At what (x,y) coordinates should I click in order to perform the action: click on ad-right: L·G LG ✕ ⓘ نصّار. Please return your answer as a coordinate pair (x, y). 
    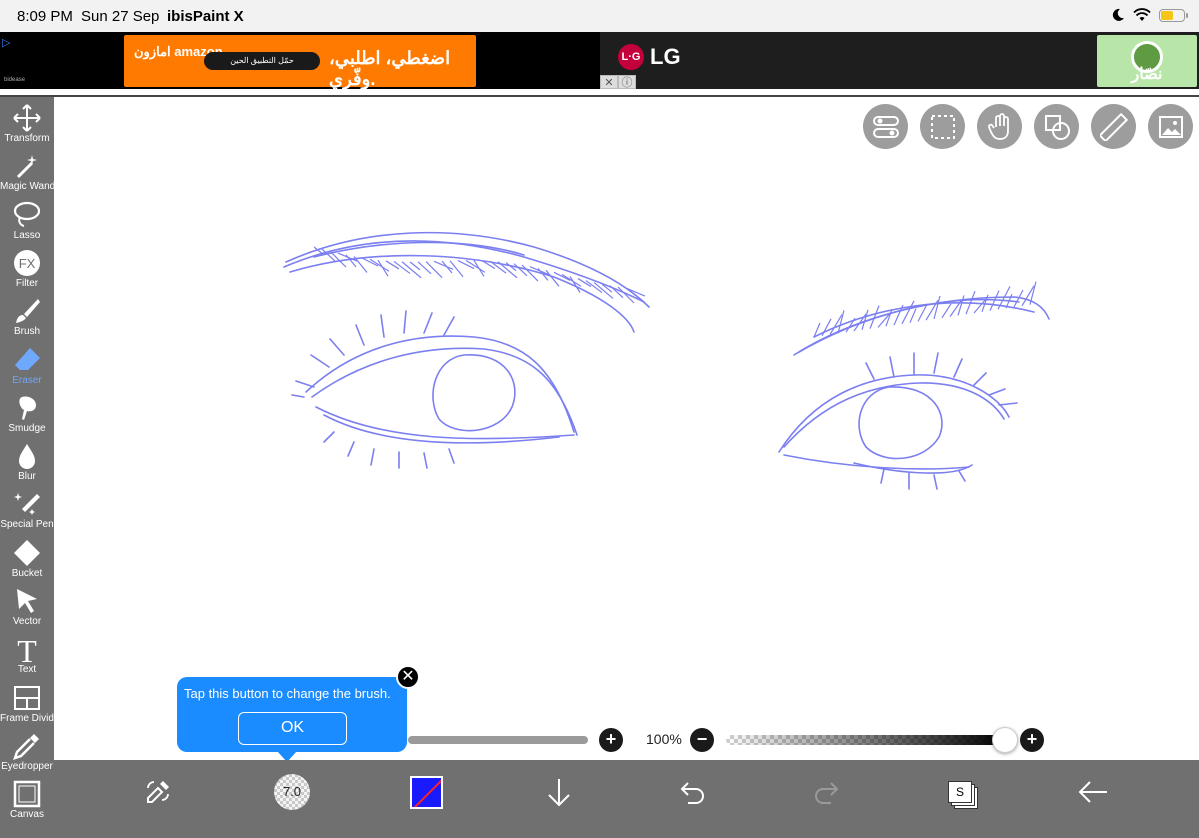
    Looking at the image, I should click on (899, 60).